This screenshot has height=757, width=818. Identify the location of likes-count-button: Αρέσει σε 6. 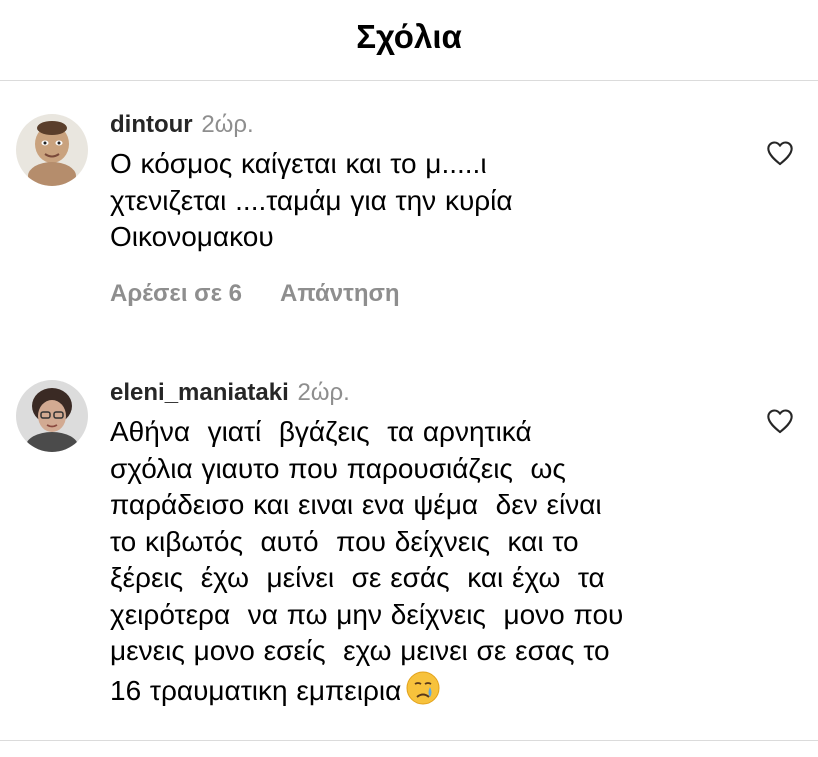
(176, 293).